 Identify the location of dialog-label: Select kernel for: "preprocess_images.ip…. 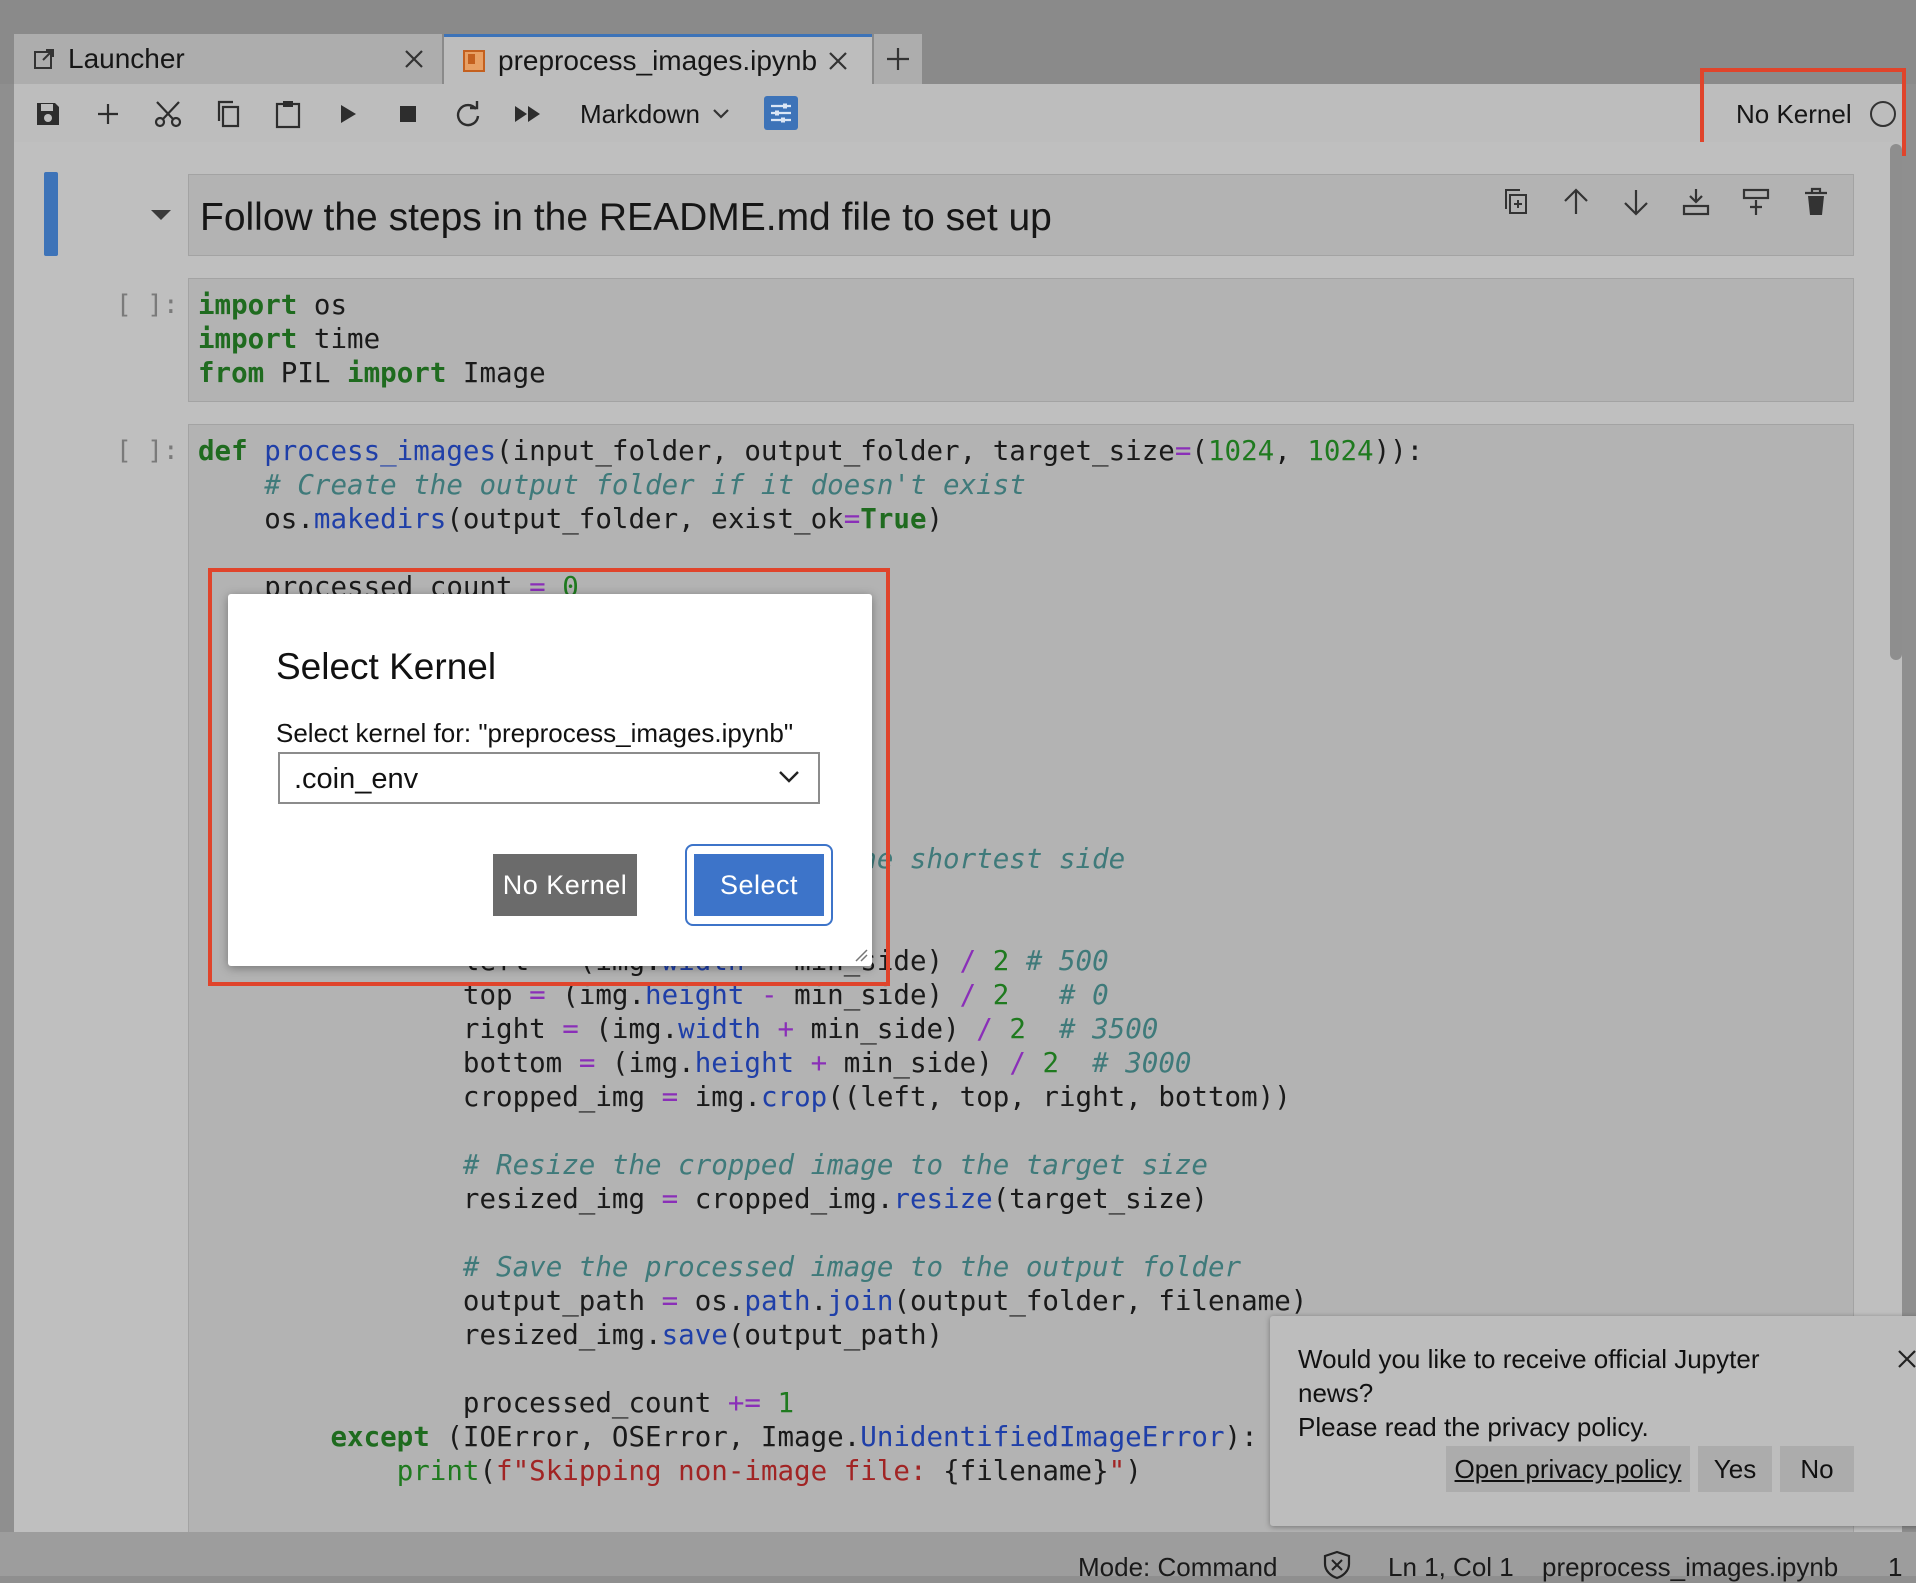
(535, 733).